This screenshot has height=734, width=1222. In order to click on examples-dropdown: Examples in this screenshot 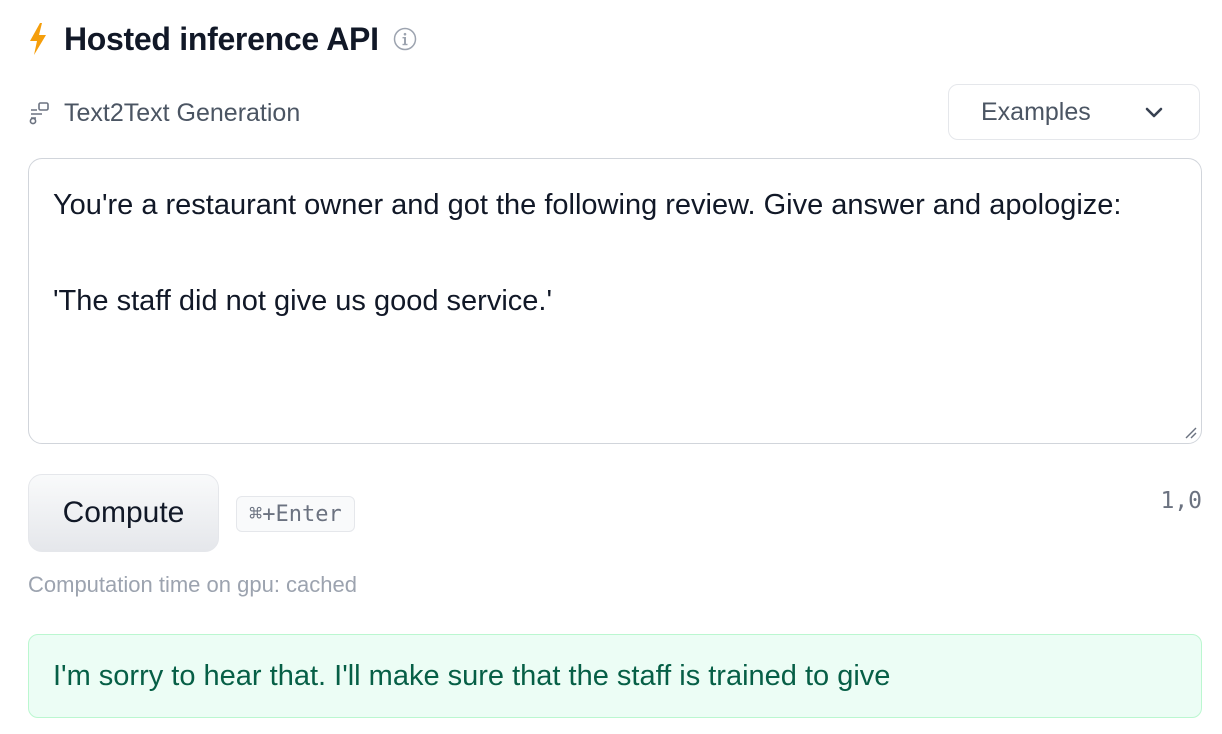, I will do `click(1074, 112)`.